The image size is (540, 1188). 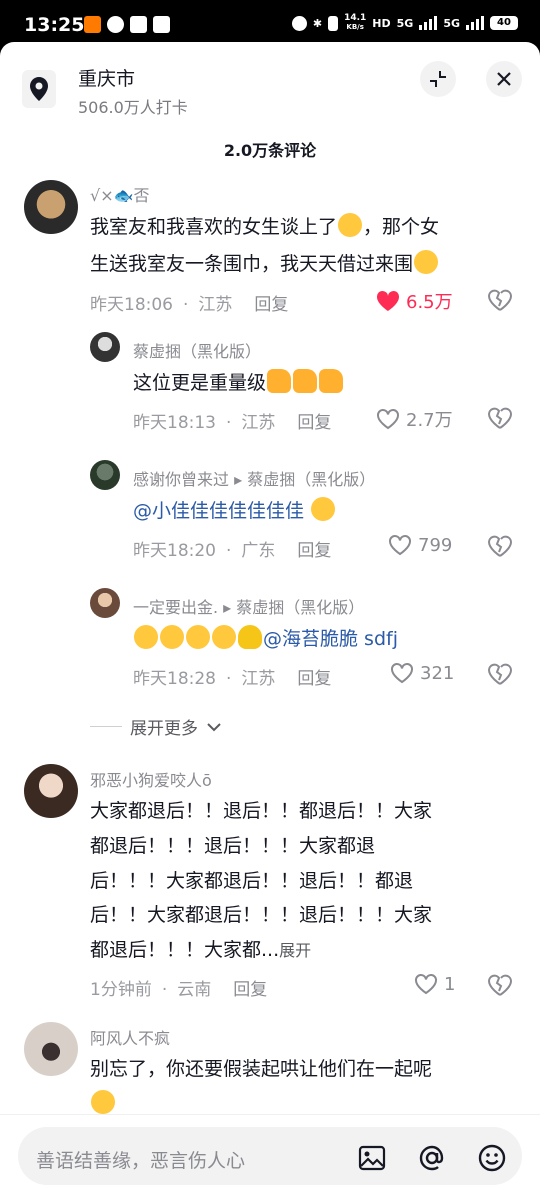 What do you see at coordinates (130, 1037) in the screenshot?
I see `comment-username: 阿风人不疯` at bounding box center [130, 1037].